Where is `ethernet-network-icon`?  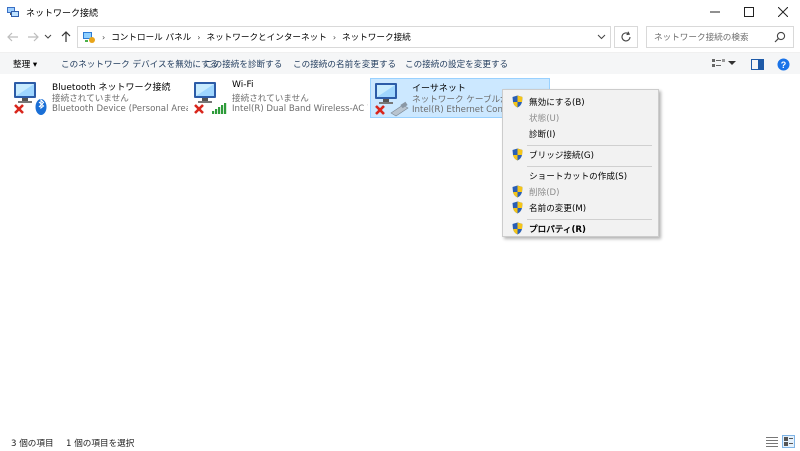
ethernet-network-icon is located at coordinates (392, 100).